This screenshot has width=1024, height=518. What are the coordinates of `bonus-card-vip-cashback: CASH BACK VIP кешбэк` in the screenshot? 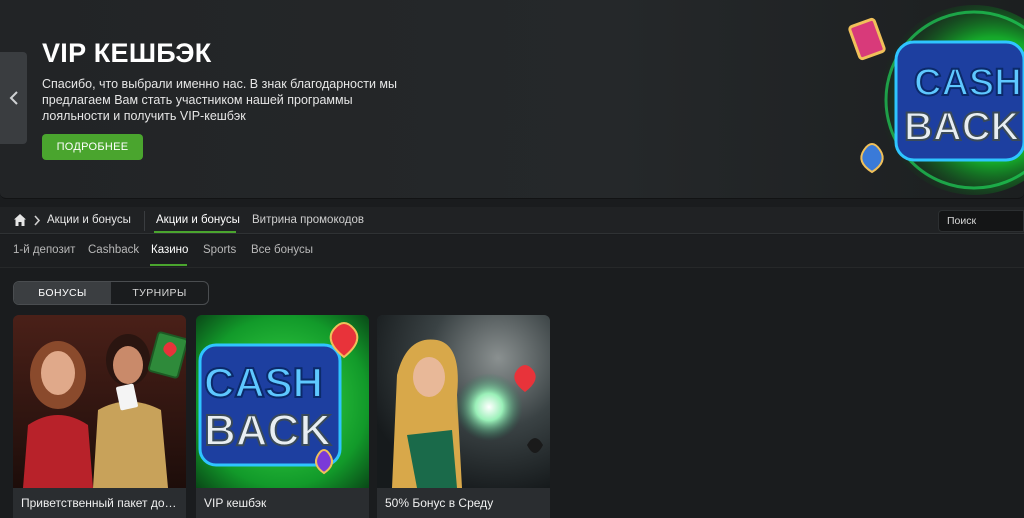 It's located at (282, 416).